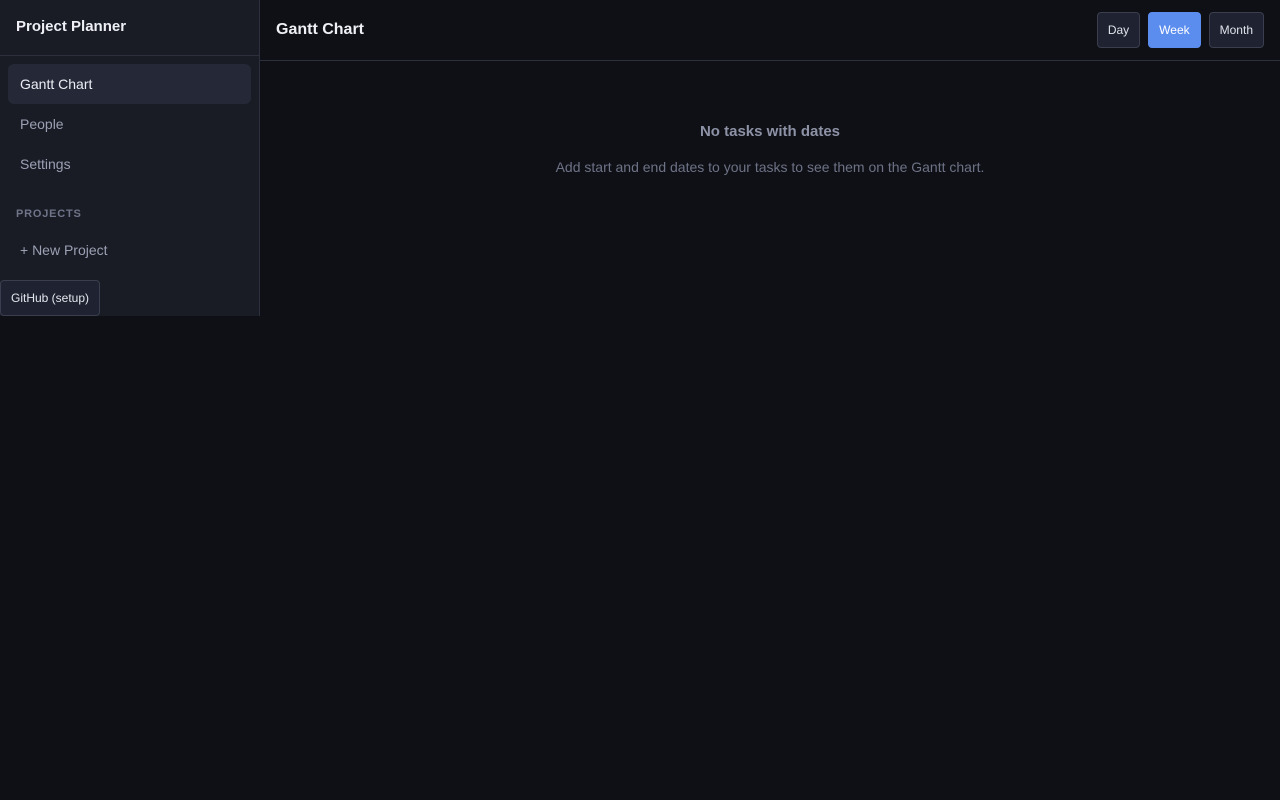 The width and height of the screenshot is (1280, 800). I want to click on app-title: Project Planner, so click(71, 26).